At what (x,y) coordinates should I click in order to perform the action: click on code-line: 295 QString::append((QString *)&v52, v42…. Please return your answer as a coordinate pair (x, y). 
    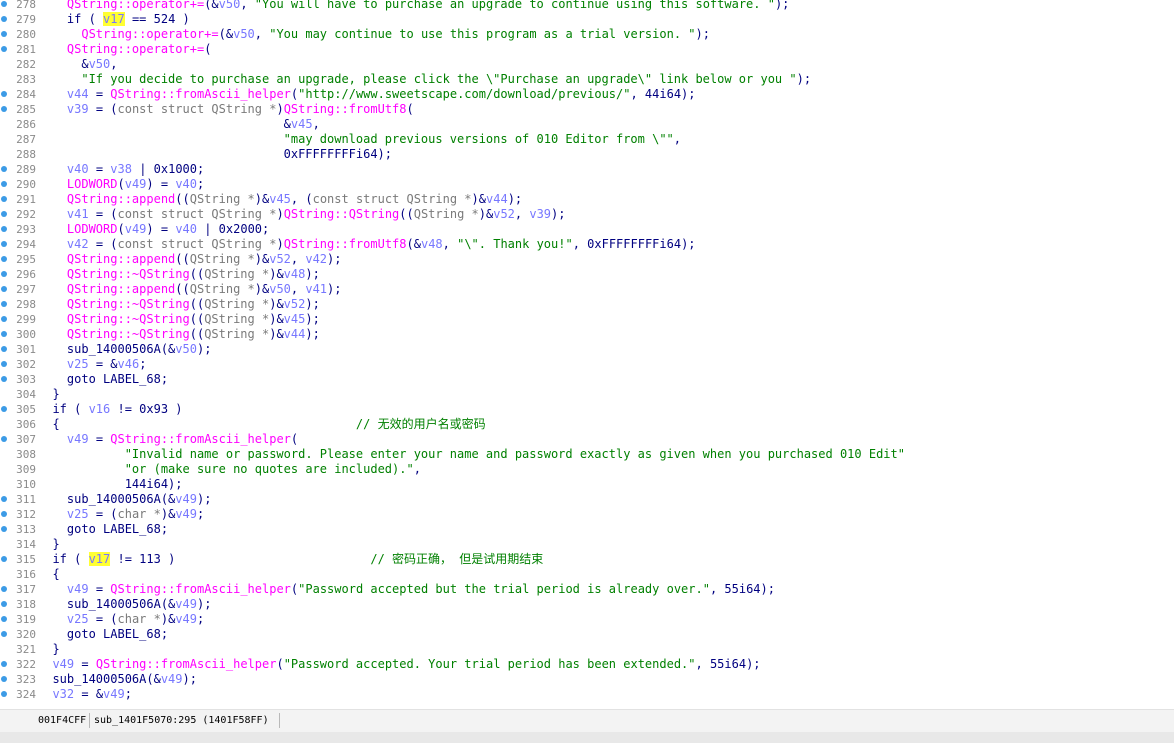
    Looking at the image, I should click on (587, 259).